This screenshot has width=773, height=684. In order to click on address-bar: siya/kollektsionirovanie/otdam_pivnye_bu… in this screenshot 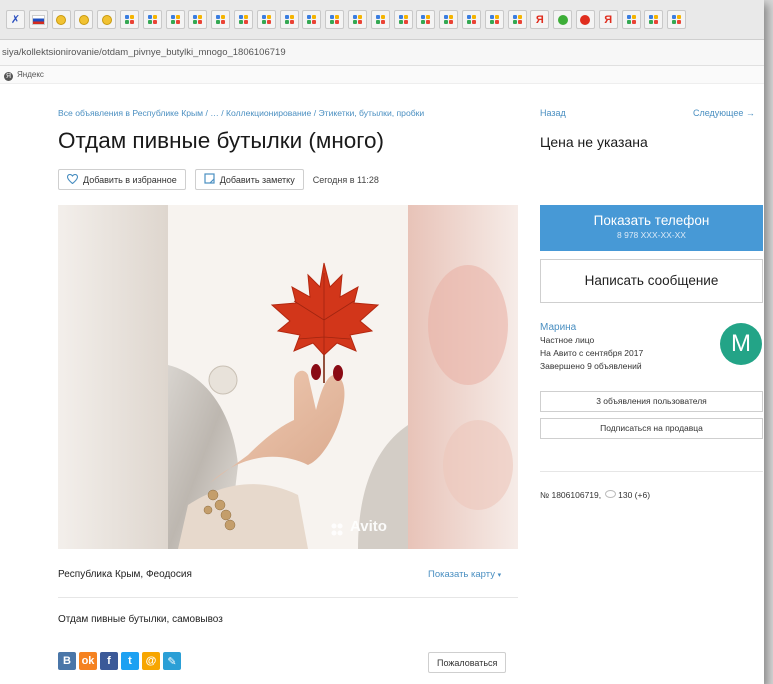, I will do `click(382, 53)`.